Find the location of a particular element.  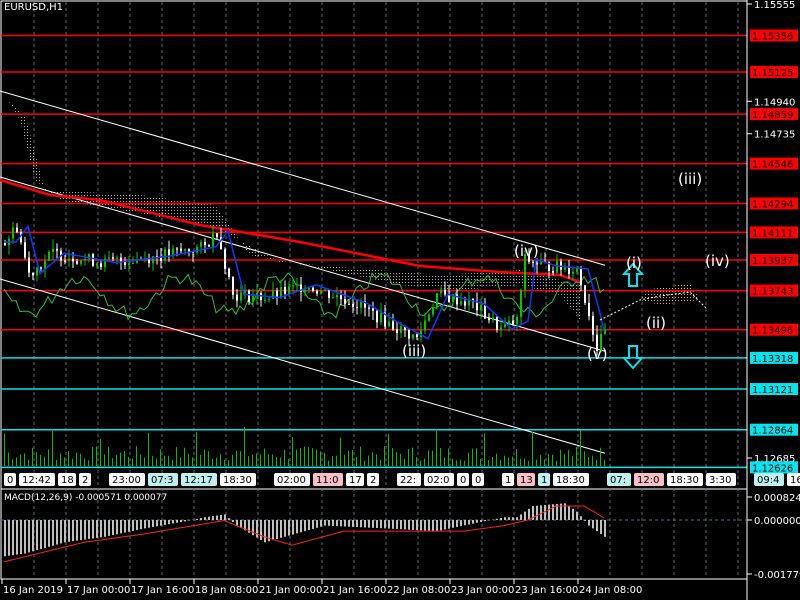

resistance-price: 1.14546 is located at coordinates (772, 165).